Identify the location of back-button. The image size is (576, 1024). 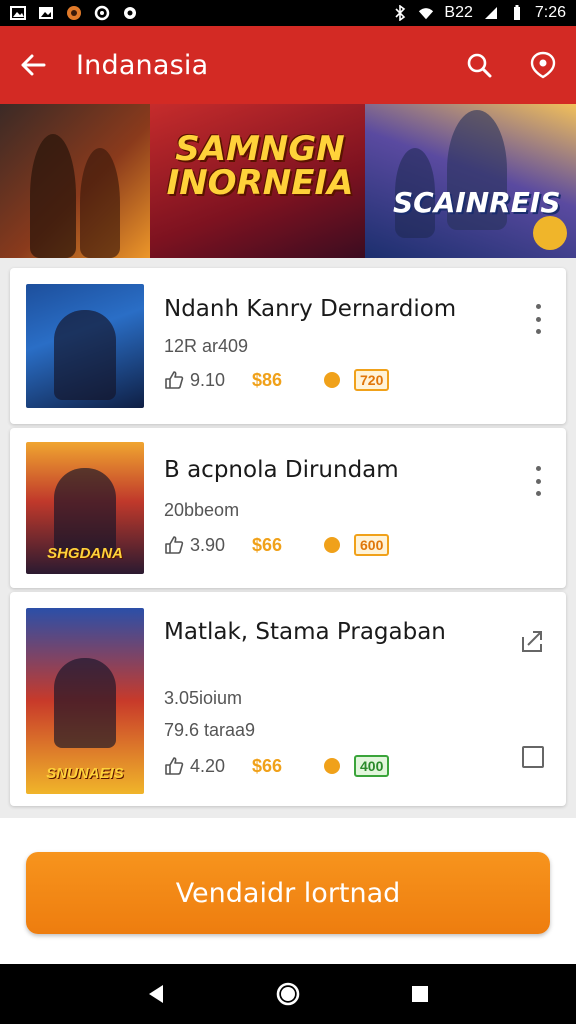
(33, 65).